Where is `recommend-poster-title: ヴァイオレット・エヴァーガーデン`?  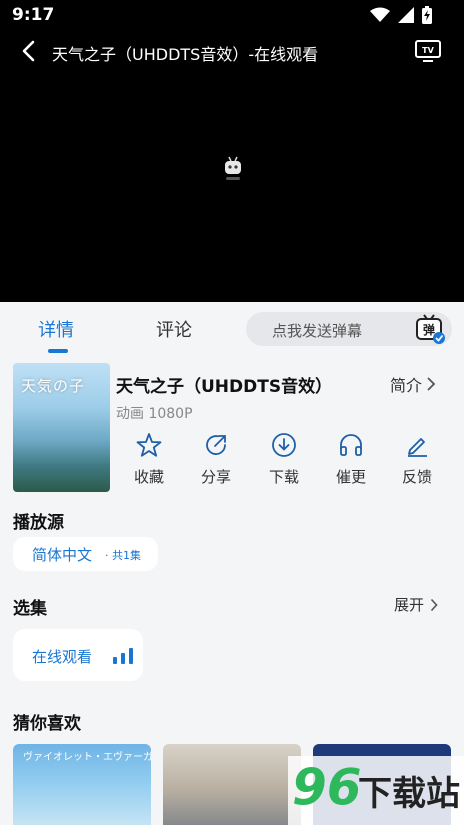
recommend-poster-title: ヴァイオレット・エヴァーガーデン is located at coordinates (87, 757).